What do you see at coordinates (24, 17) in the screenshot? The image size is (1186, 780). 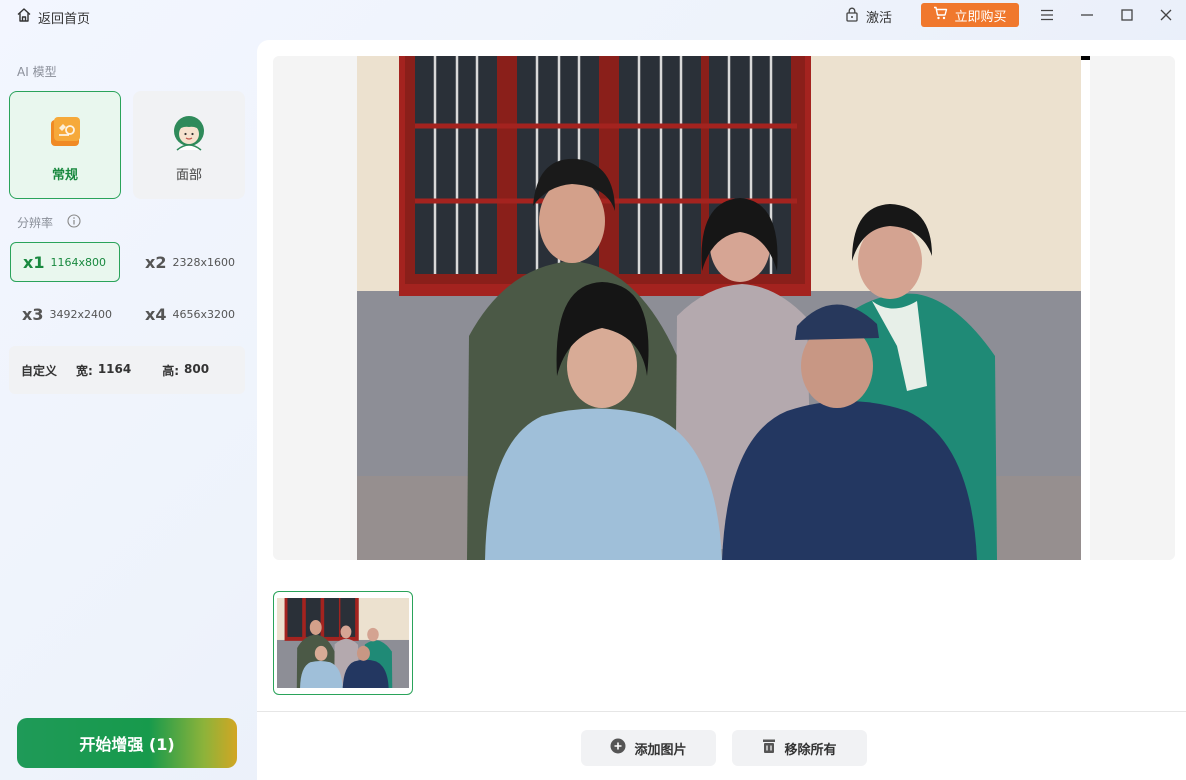 I see `home-icon` at bounding box center [24, 17].